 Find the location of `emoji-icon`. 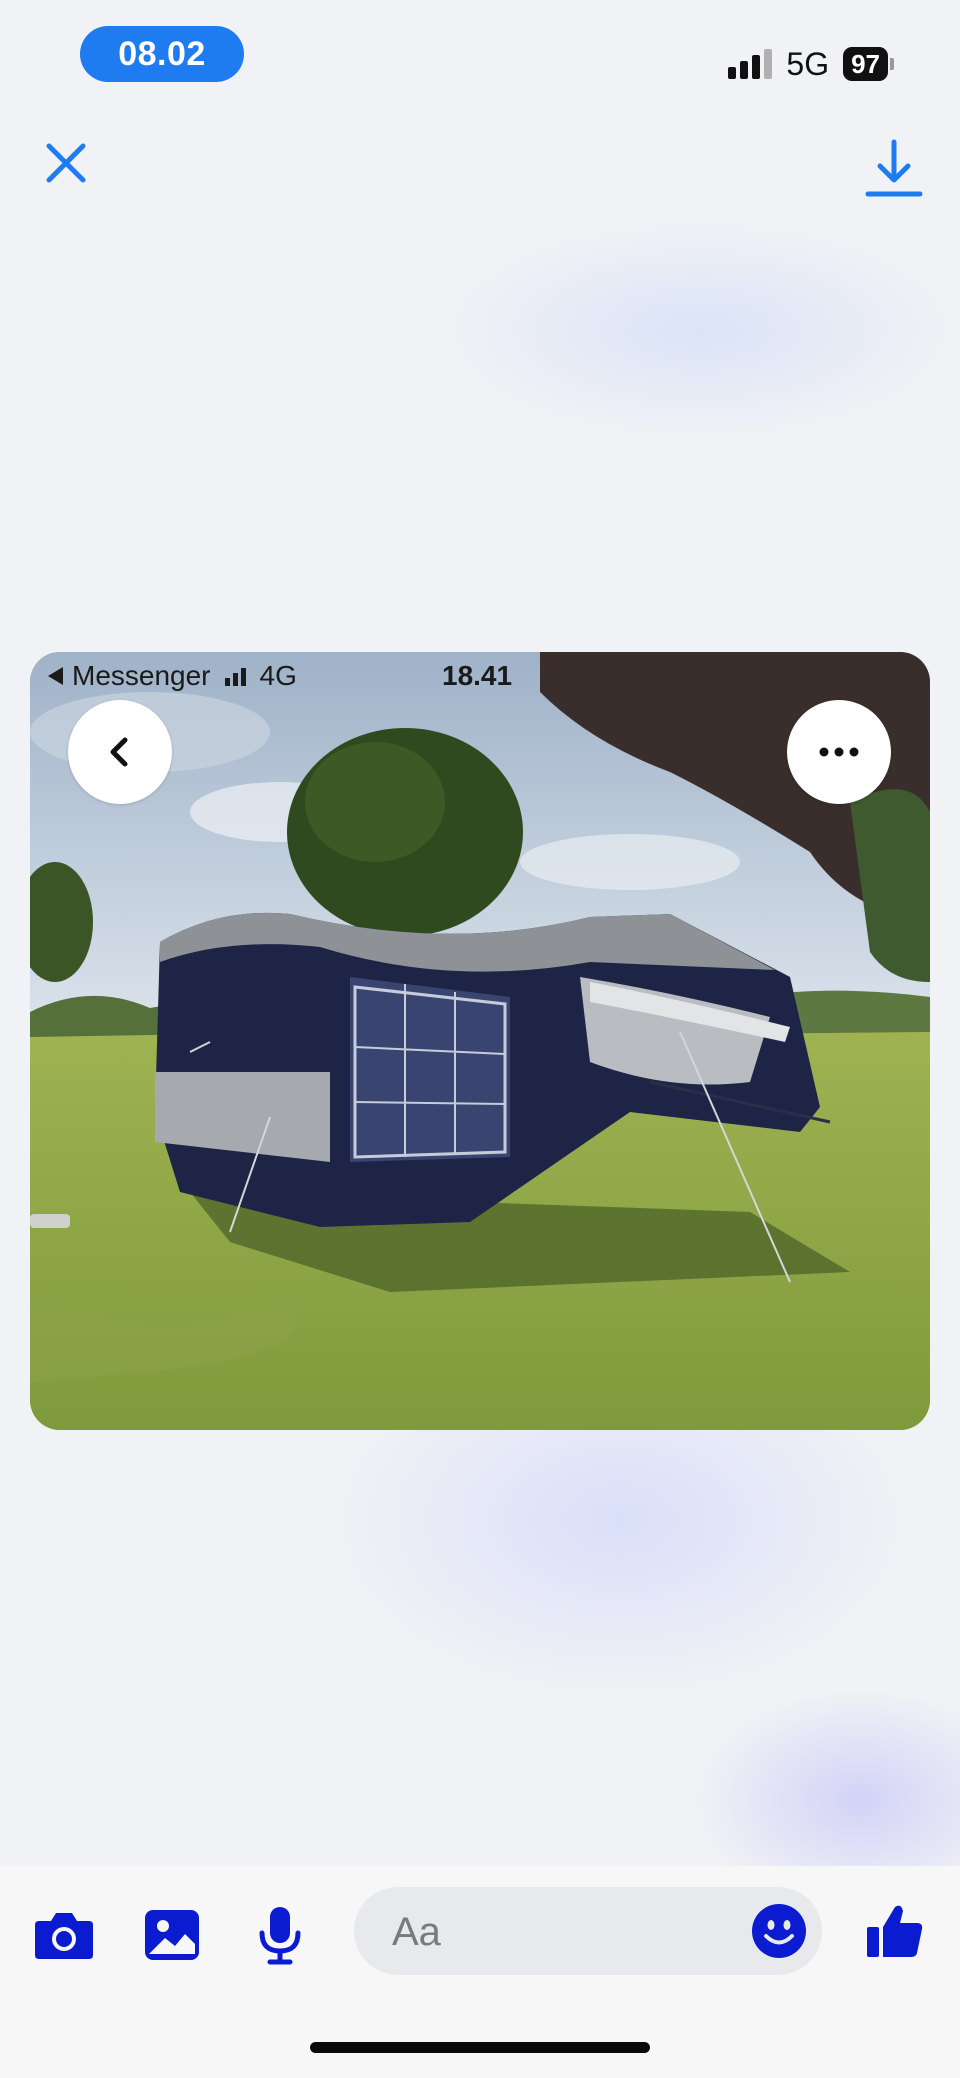

emoji-icon is located at coordinates (779, 1931).